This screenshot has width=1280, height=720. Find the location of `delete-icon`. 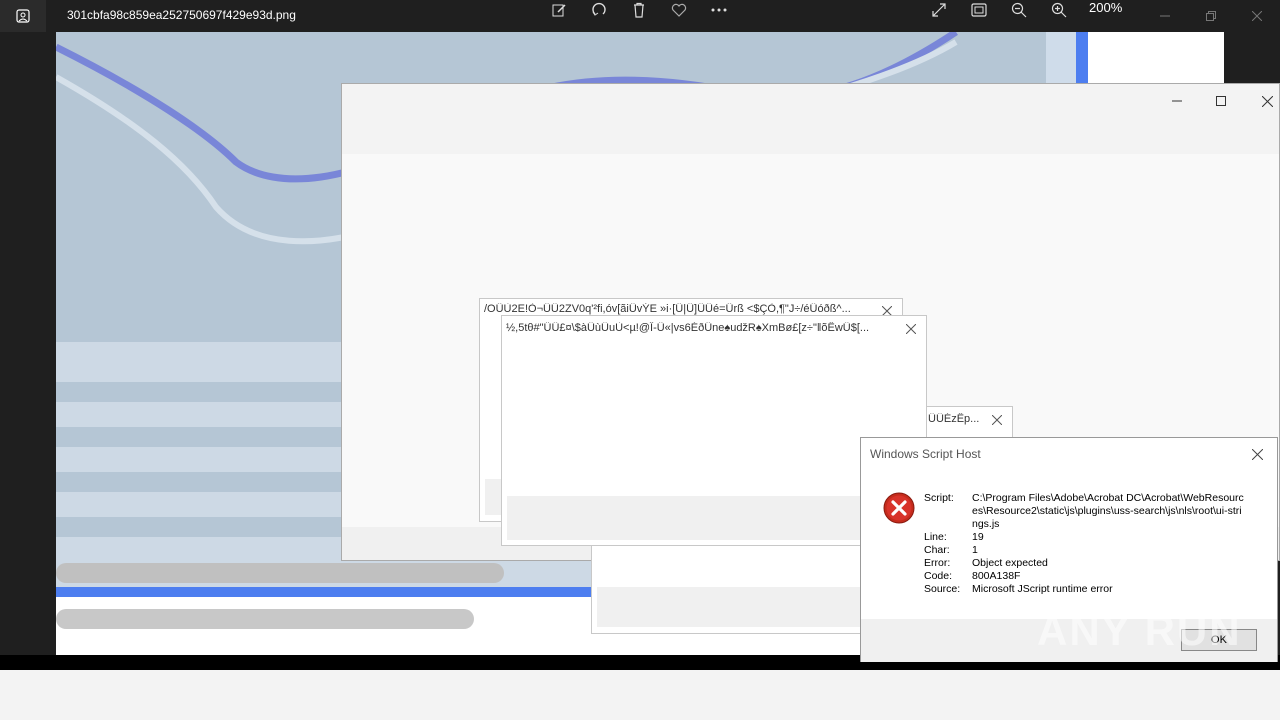

delete-icon is located at coordinates (639, 10).